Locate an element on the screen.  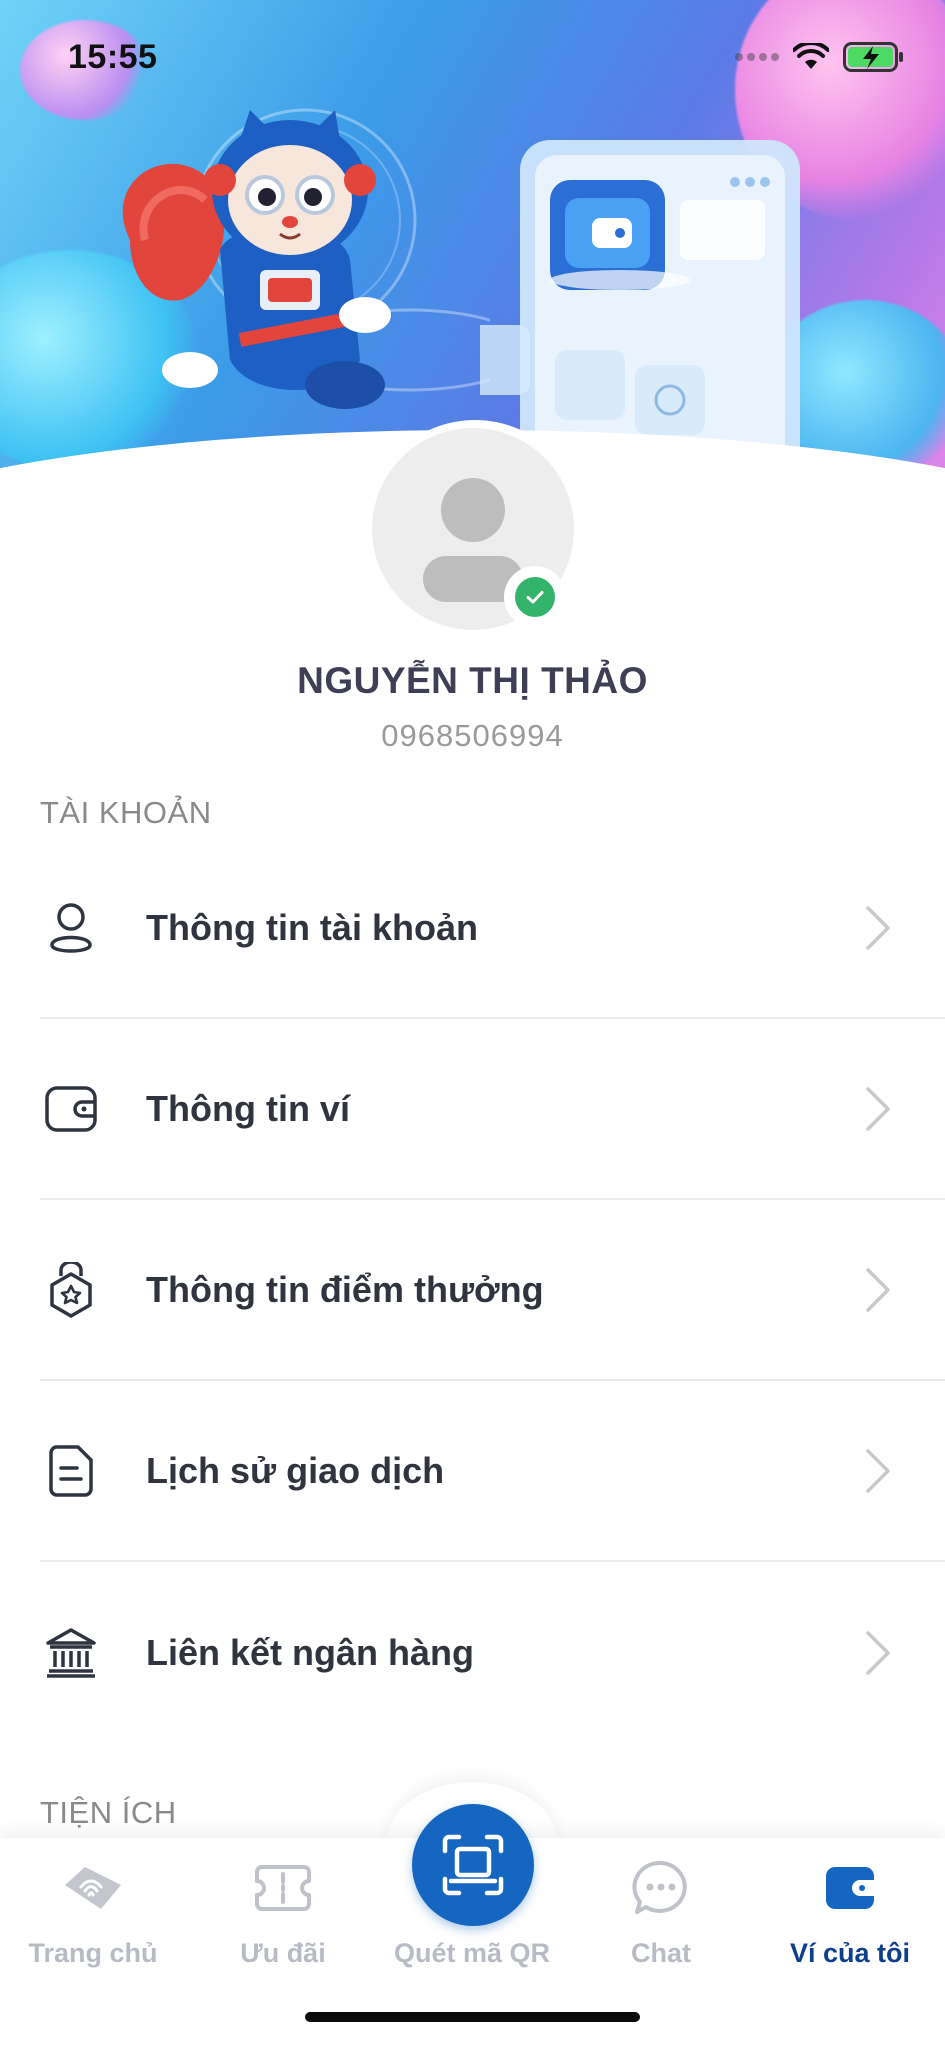
reward-points-icon is located at coordinates (71, 1289).